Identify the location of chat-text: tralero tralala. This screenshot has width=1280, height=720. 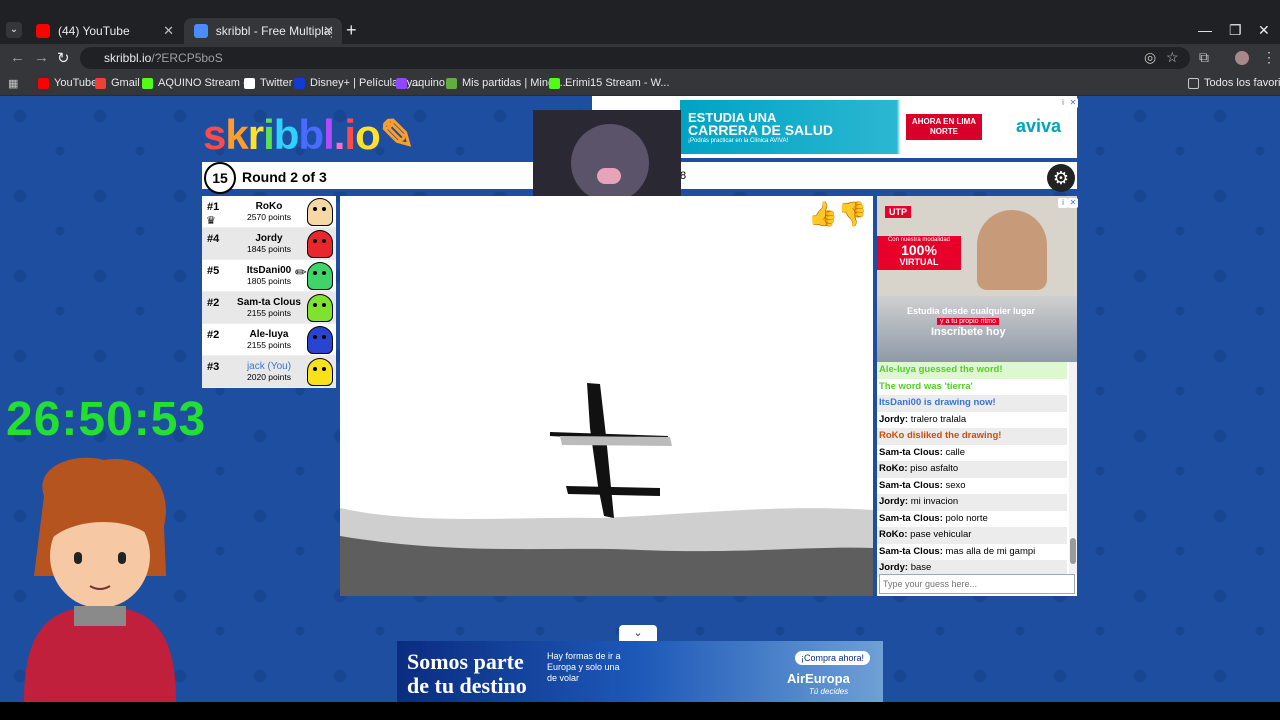
(938, 419).